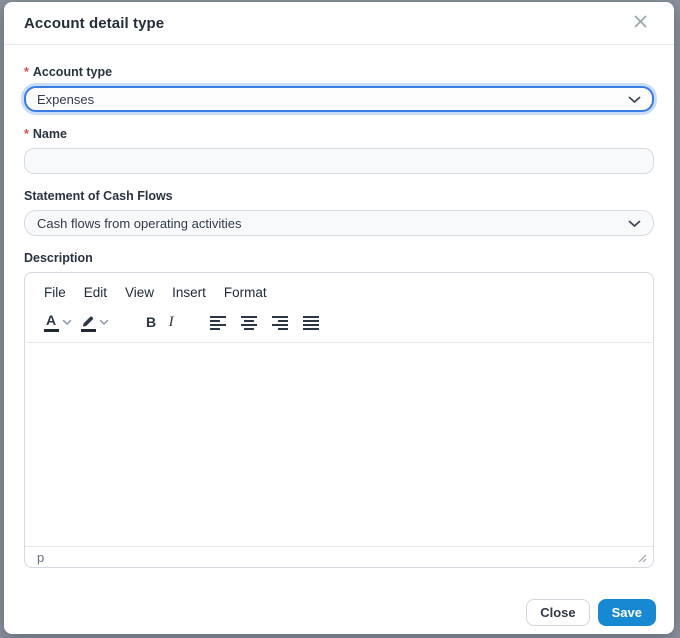 The height and width of the screenshot is (638, 680). I want to click on italic-button: I, so click(171, 322).